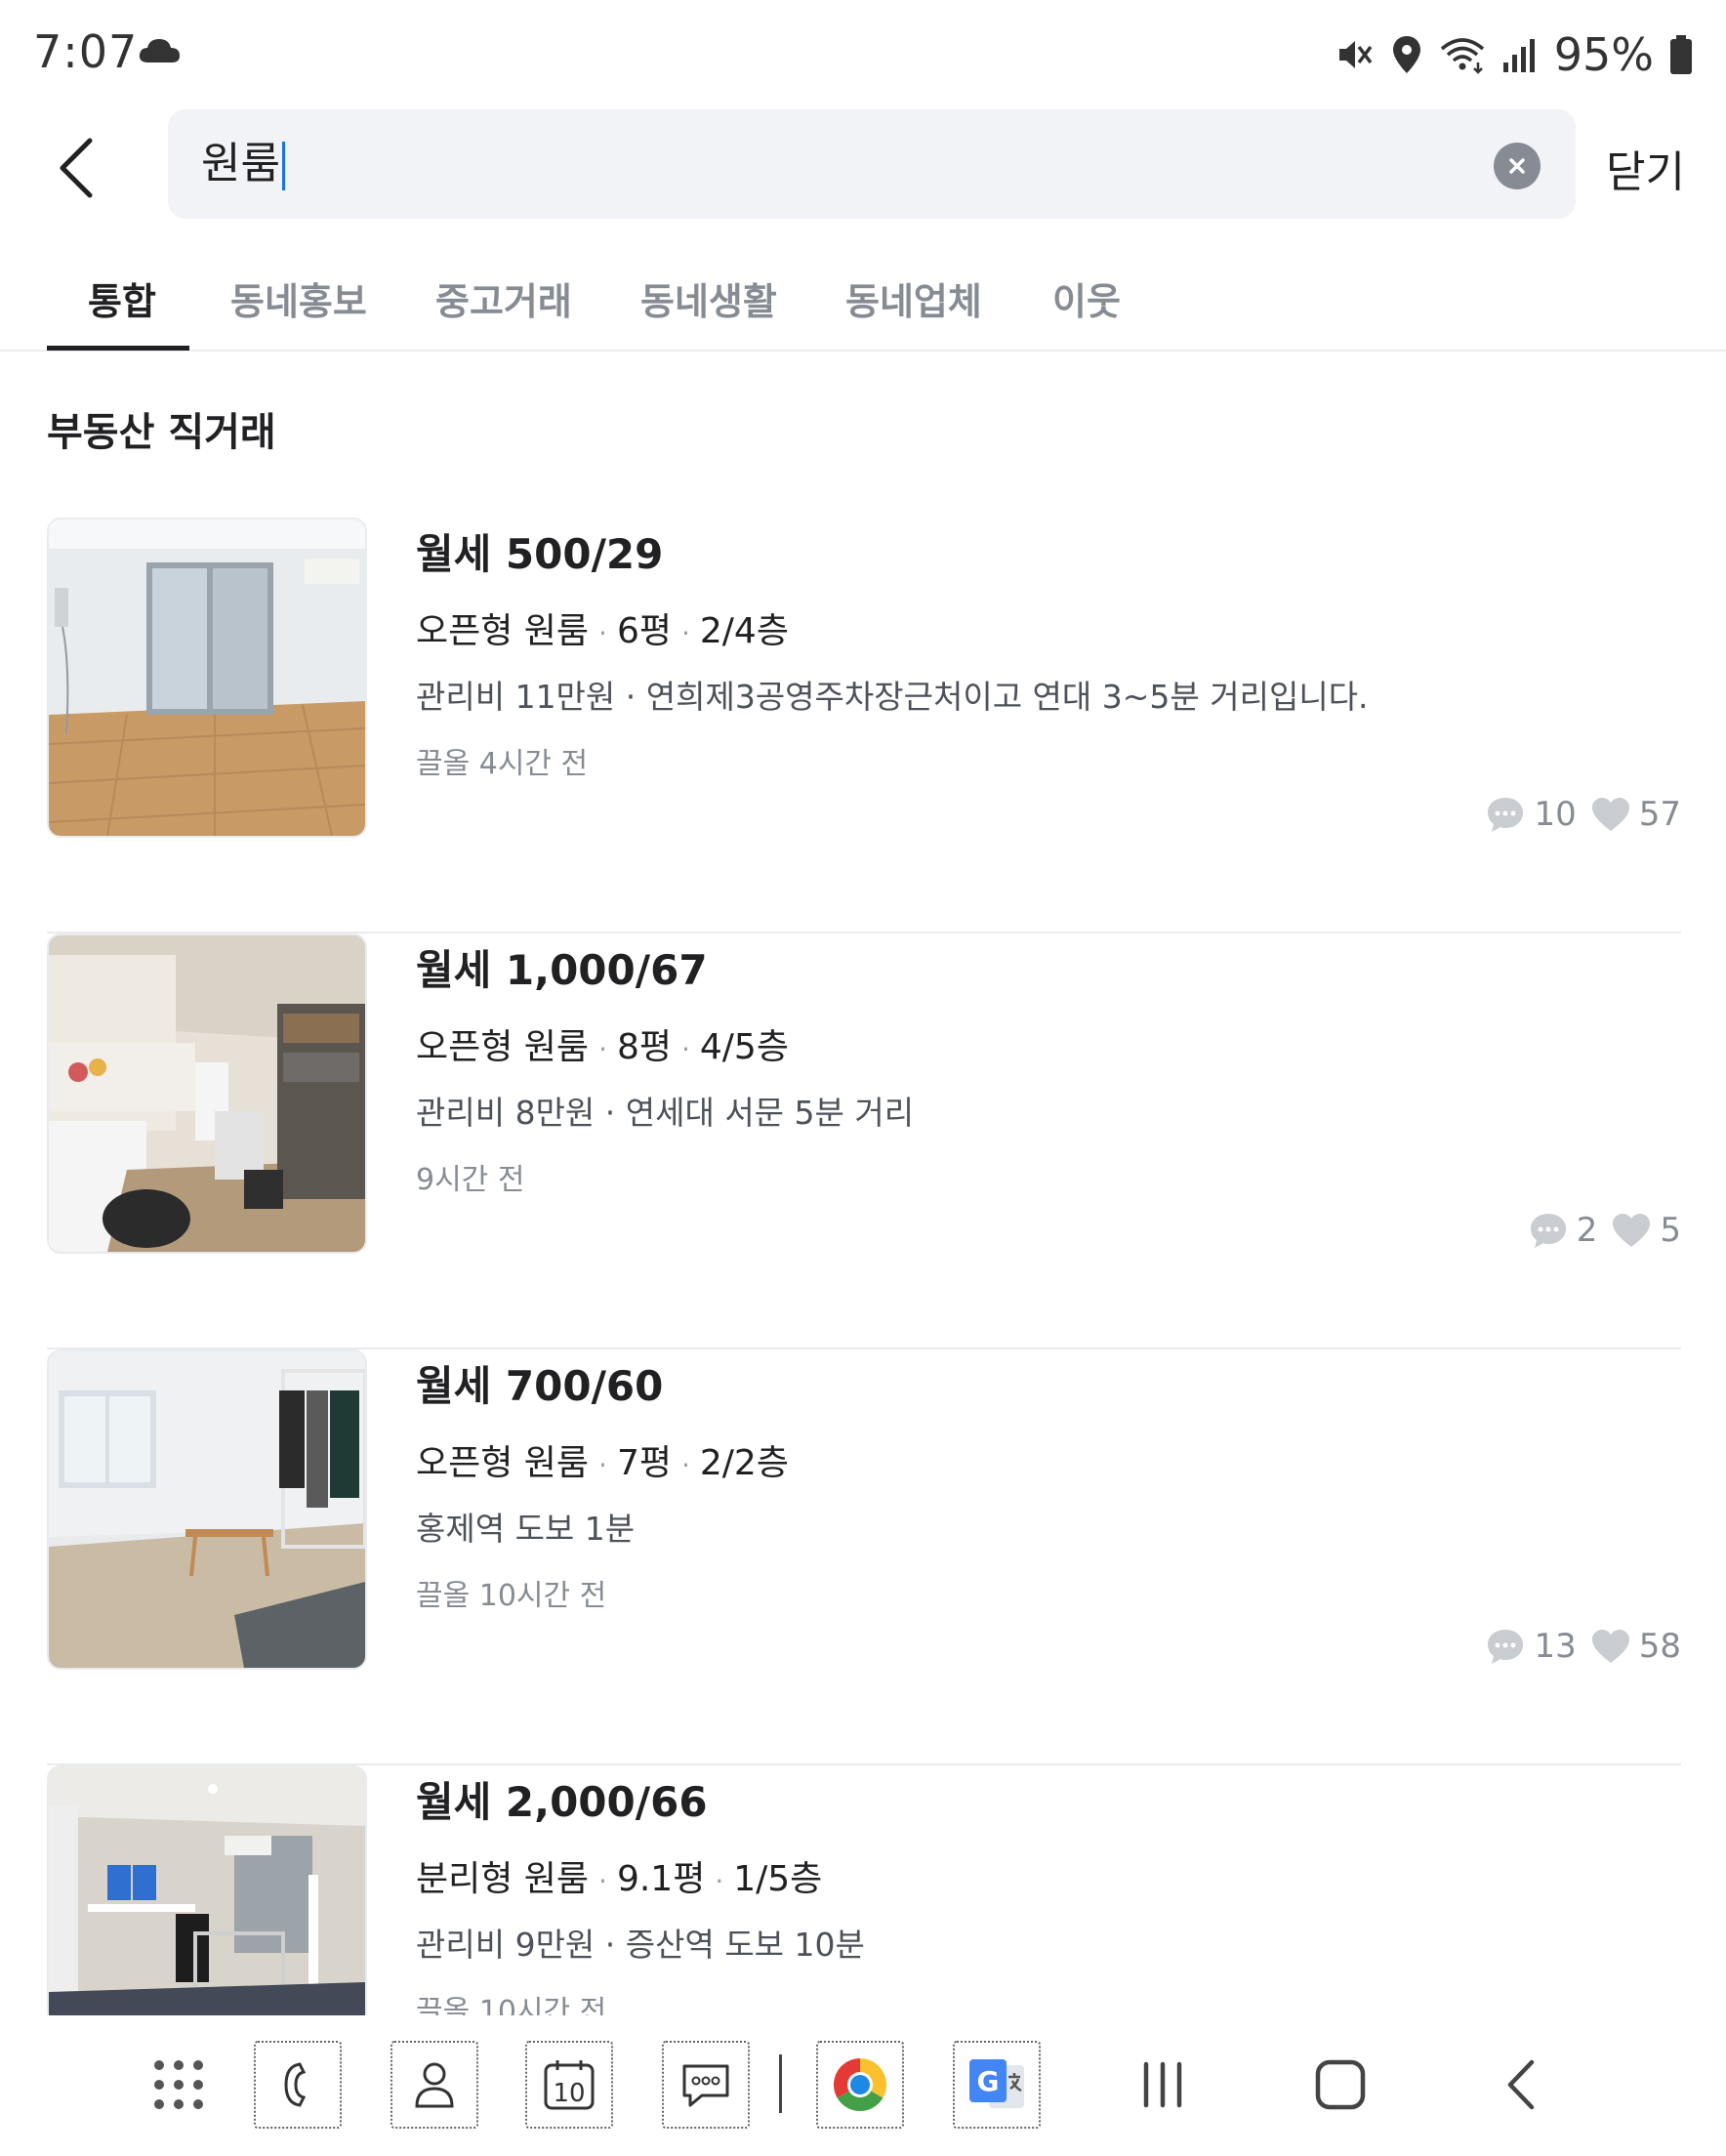 The height and width of the screenshot is (2156, 1726). What do you see at coordinates (122, 298) in the screenshot?
I see `tab-all: 통합` at bounding box center [122, 298].